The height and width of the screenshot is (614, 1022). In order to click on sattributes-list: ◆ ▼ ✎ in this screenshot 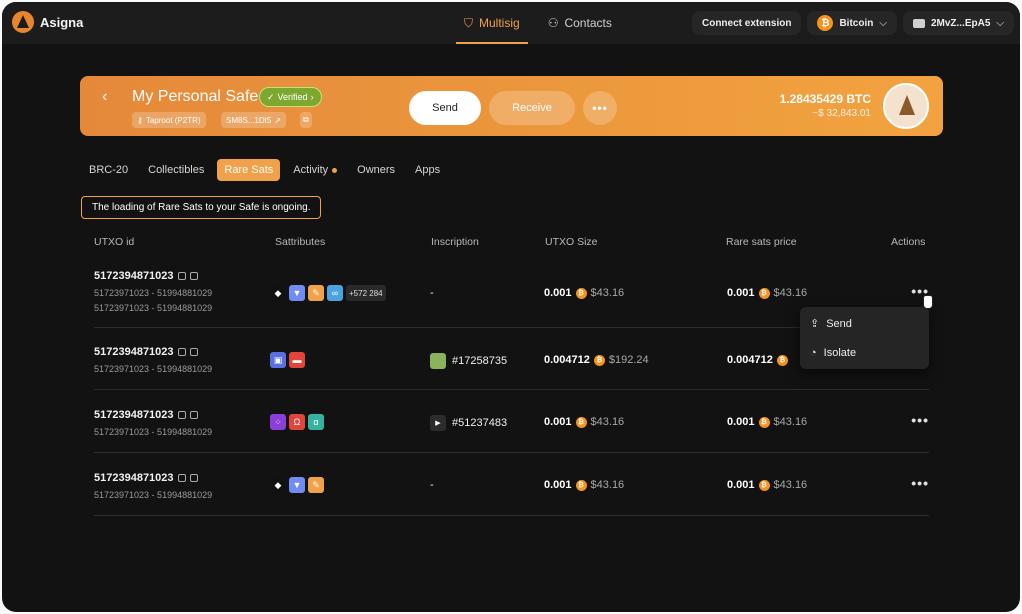, I will do `click(297, 485)`.